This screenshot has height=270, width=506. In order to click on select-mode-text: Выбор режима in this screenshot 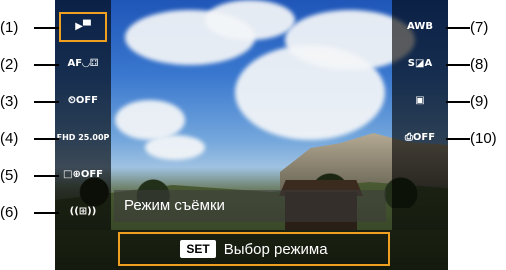, I will do `click(275, 249)`.